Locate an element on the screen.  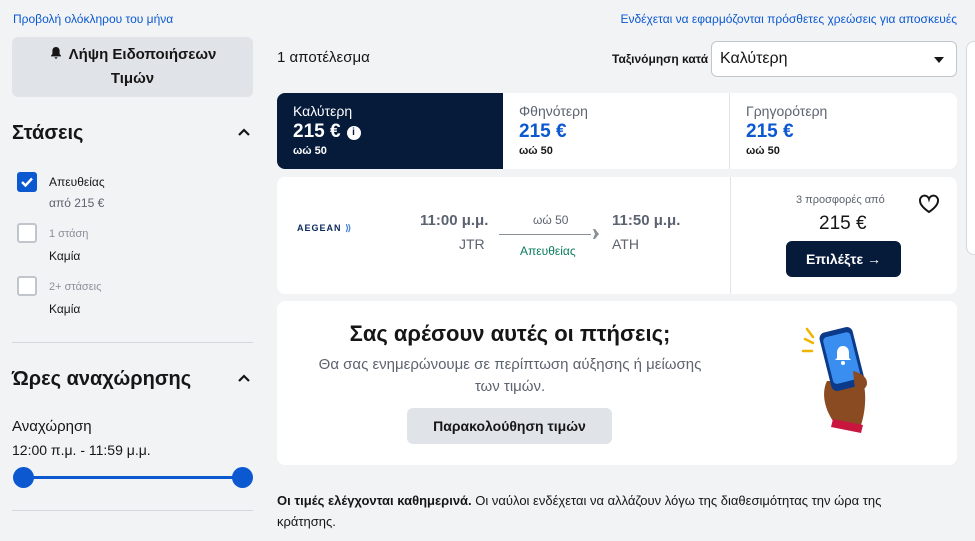
sort-value: Καλύτερη is located at coordinates (754, 58).